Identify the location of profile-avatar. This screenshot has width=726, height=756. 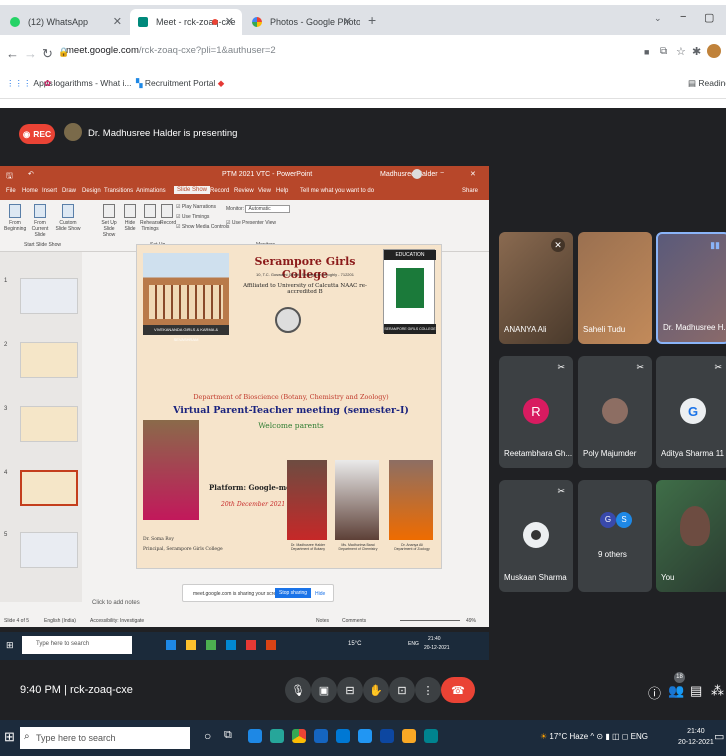
(714, 51).